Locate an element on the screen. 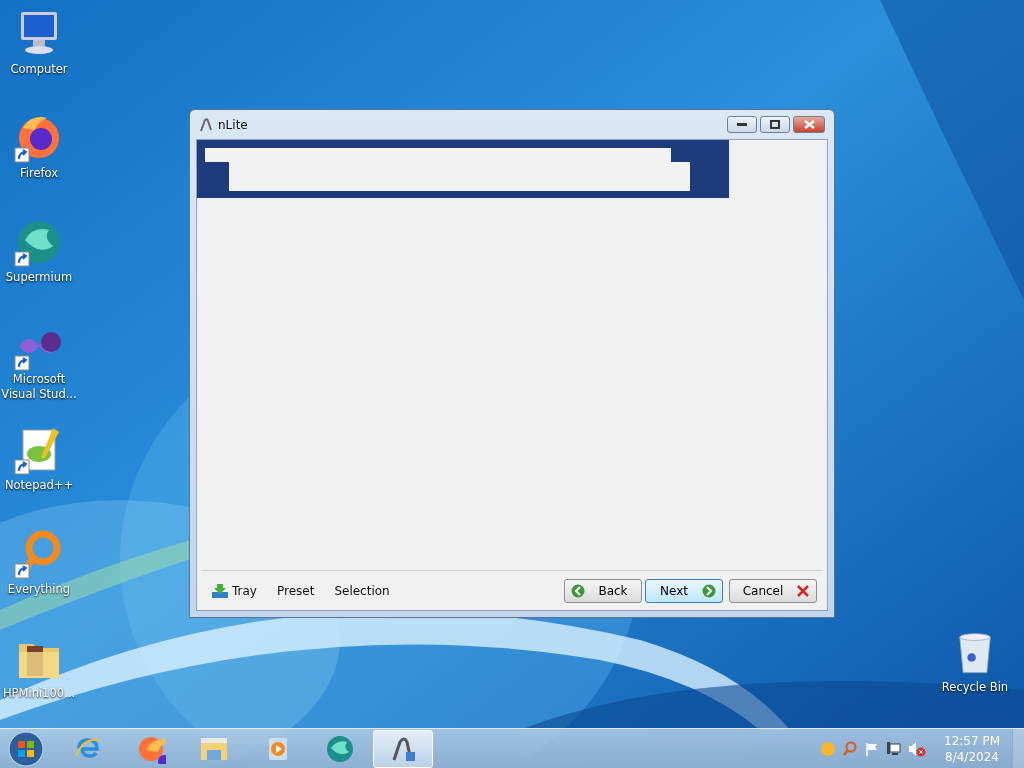  toolbar-link: Selection is located at coordinates (362, 590).